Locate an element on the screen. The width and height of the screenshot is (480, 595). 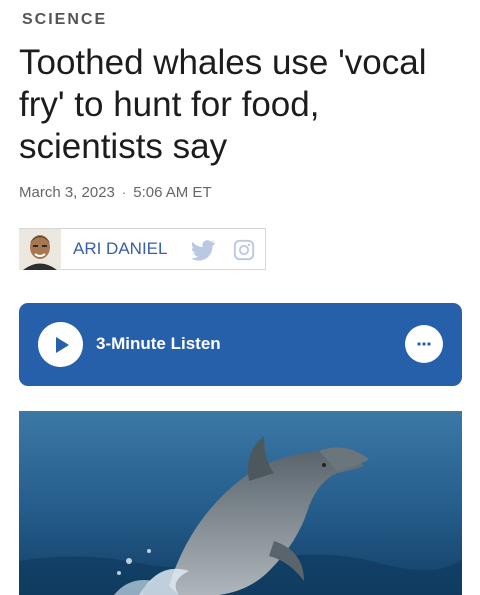
audio-player: 3-Minute Listen is located at coordinates (240, 344).